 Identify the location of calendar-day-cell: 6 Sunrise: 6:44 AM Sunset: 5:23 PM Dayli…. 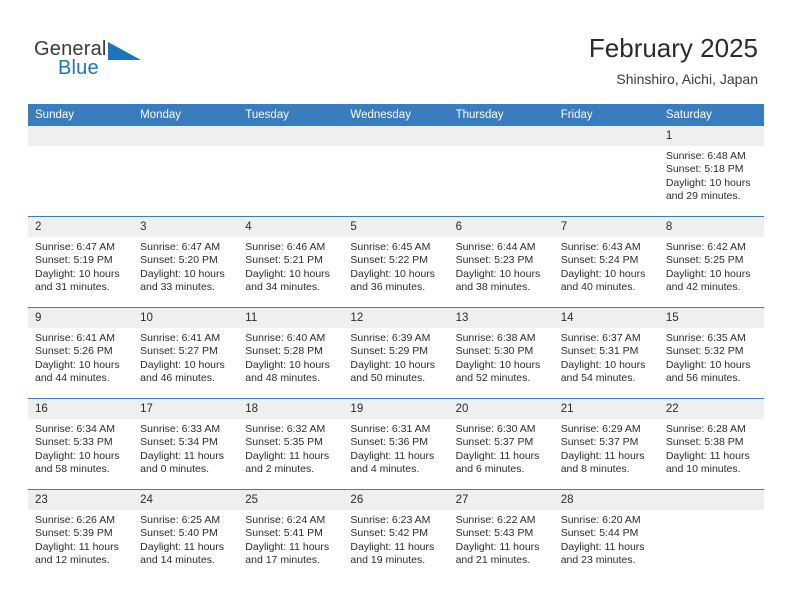
(501, 262).